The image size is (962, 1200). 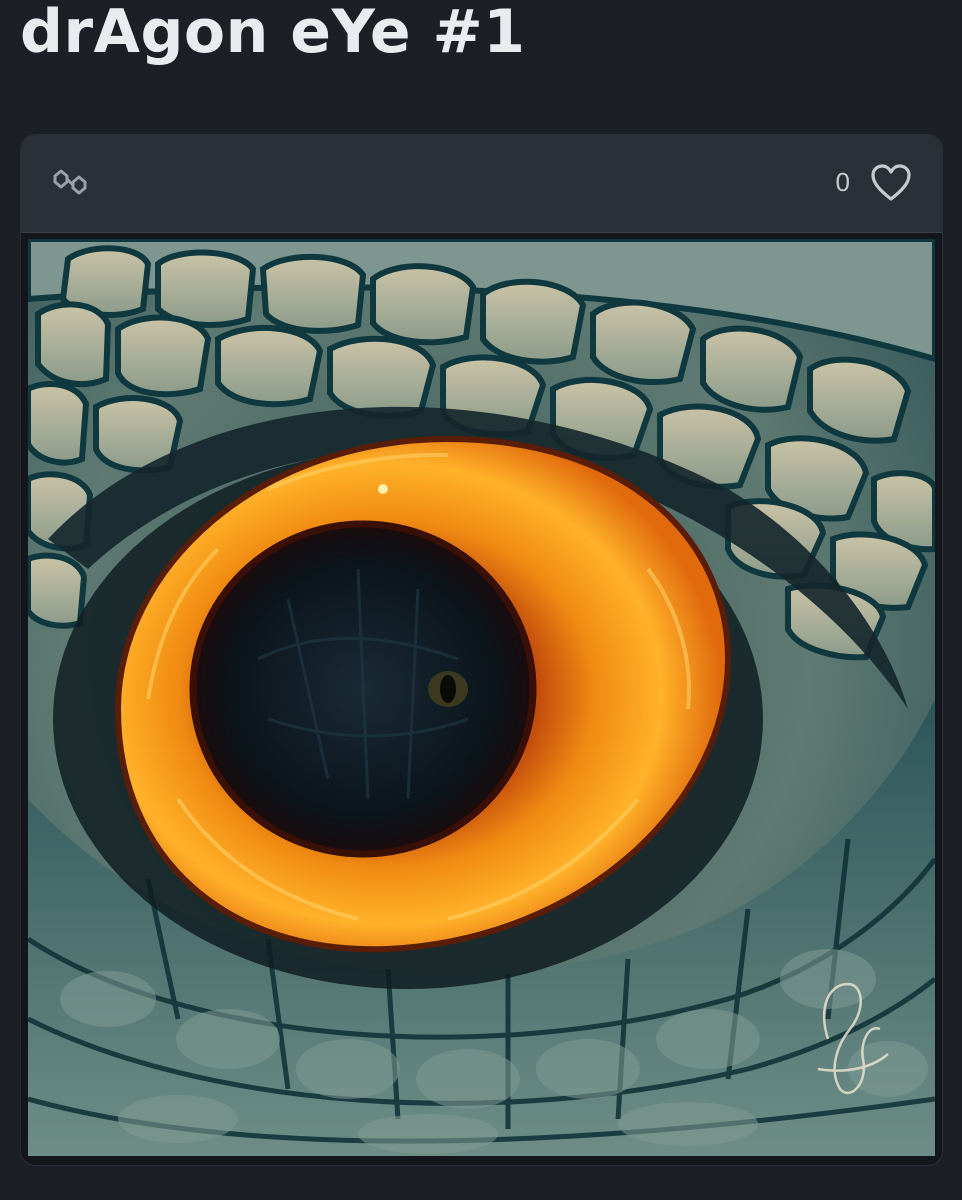 What do you see at coordinates (273, 33) in the screenshot?
I see `page-title: drAgon eYe #1` at bounding box center [273, 33].